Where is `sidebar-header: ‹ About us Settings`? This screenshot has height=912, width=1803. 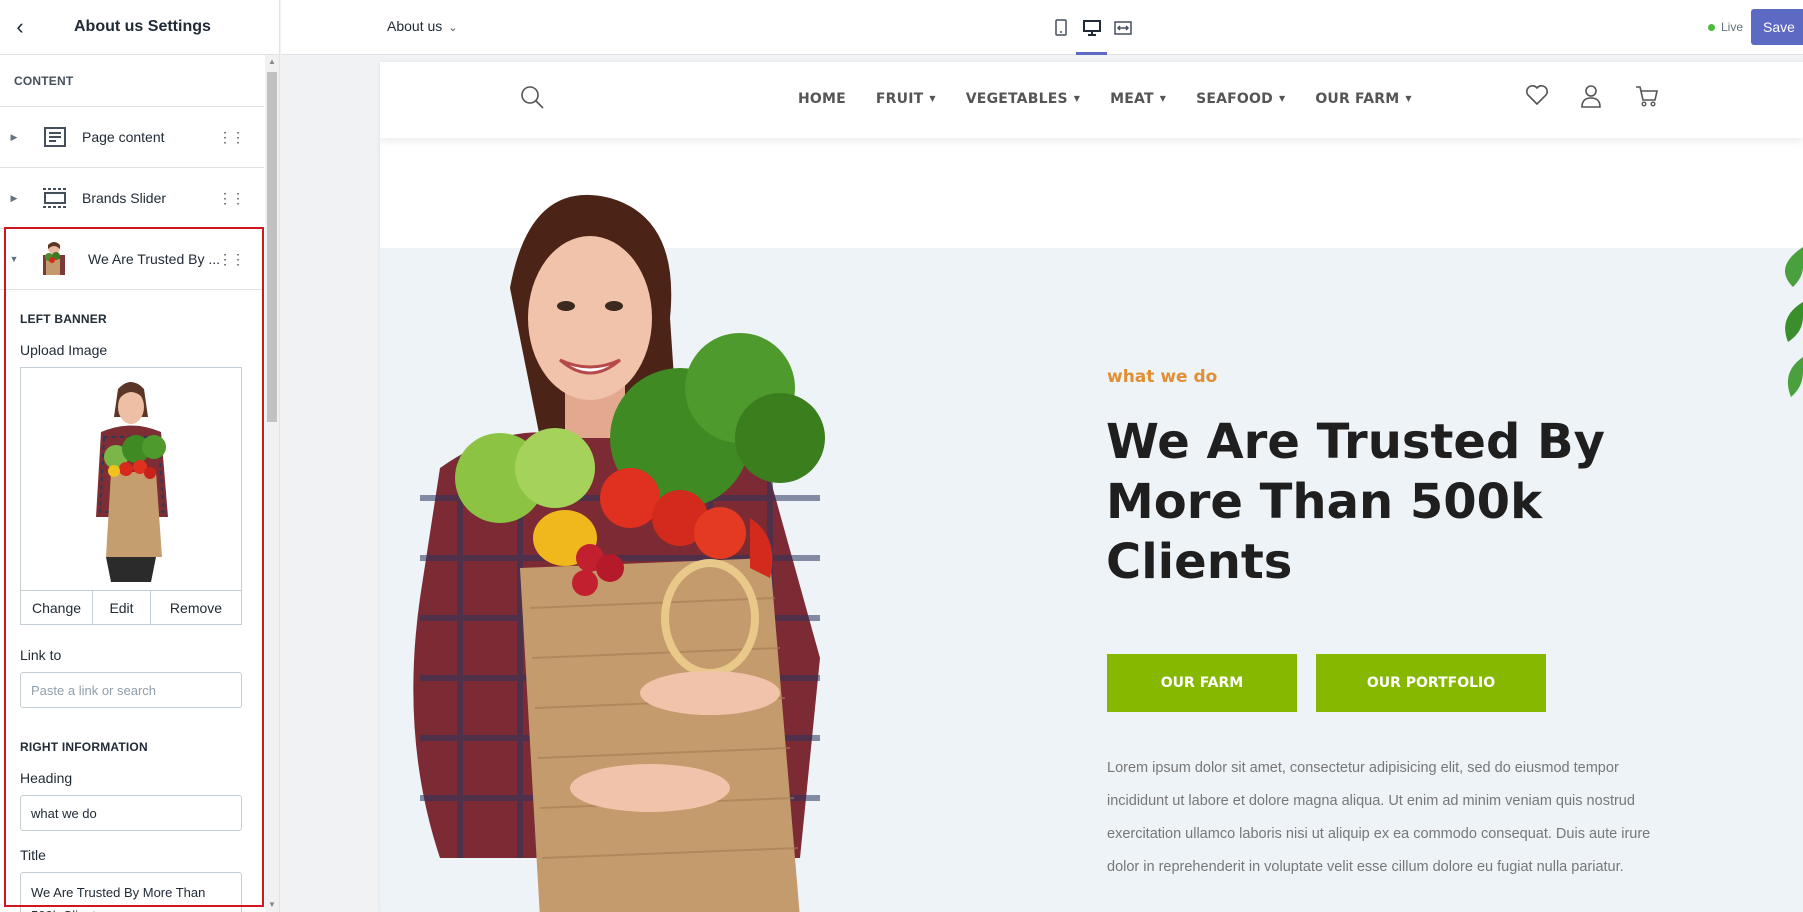
sidebar-header: ‹ About us Settings is located at coordinates (139, 27).